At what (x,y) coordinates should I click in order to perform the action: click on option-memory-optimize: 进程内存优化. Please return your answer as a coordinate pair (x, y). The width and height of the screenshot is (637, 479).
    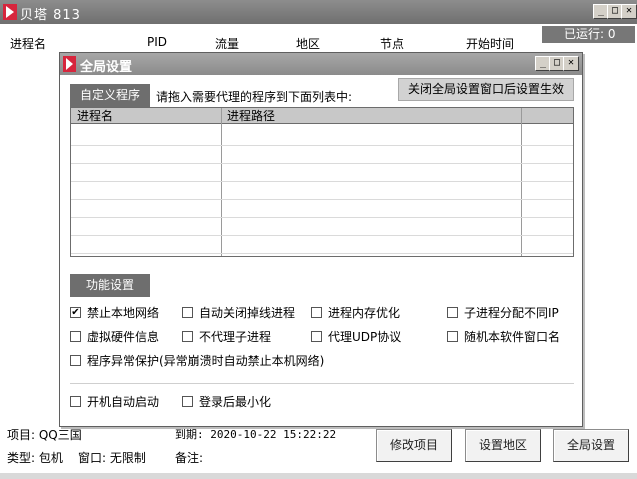
    Looking at the image, I should click on (355, 314).